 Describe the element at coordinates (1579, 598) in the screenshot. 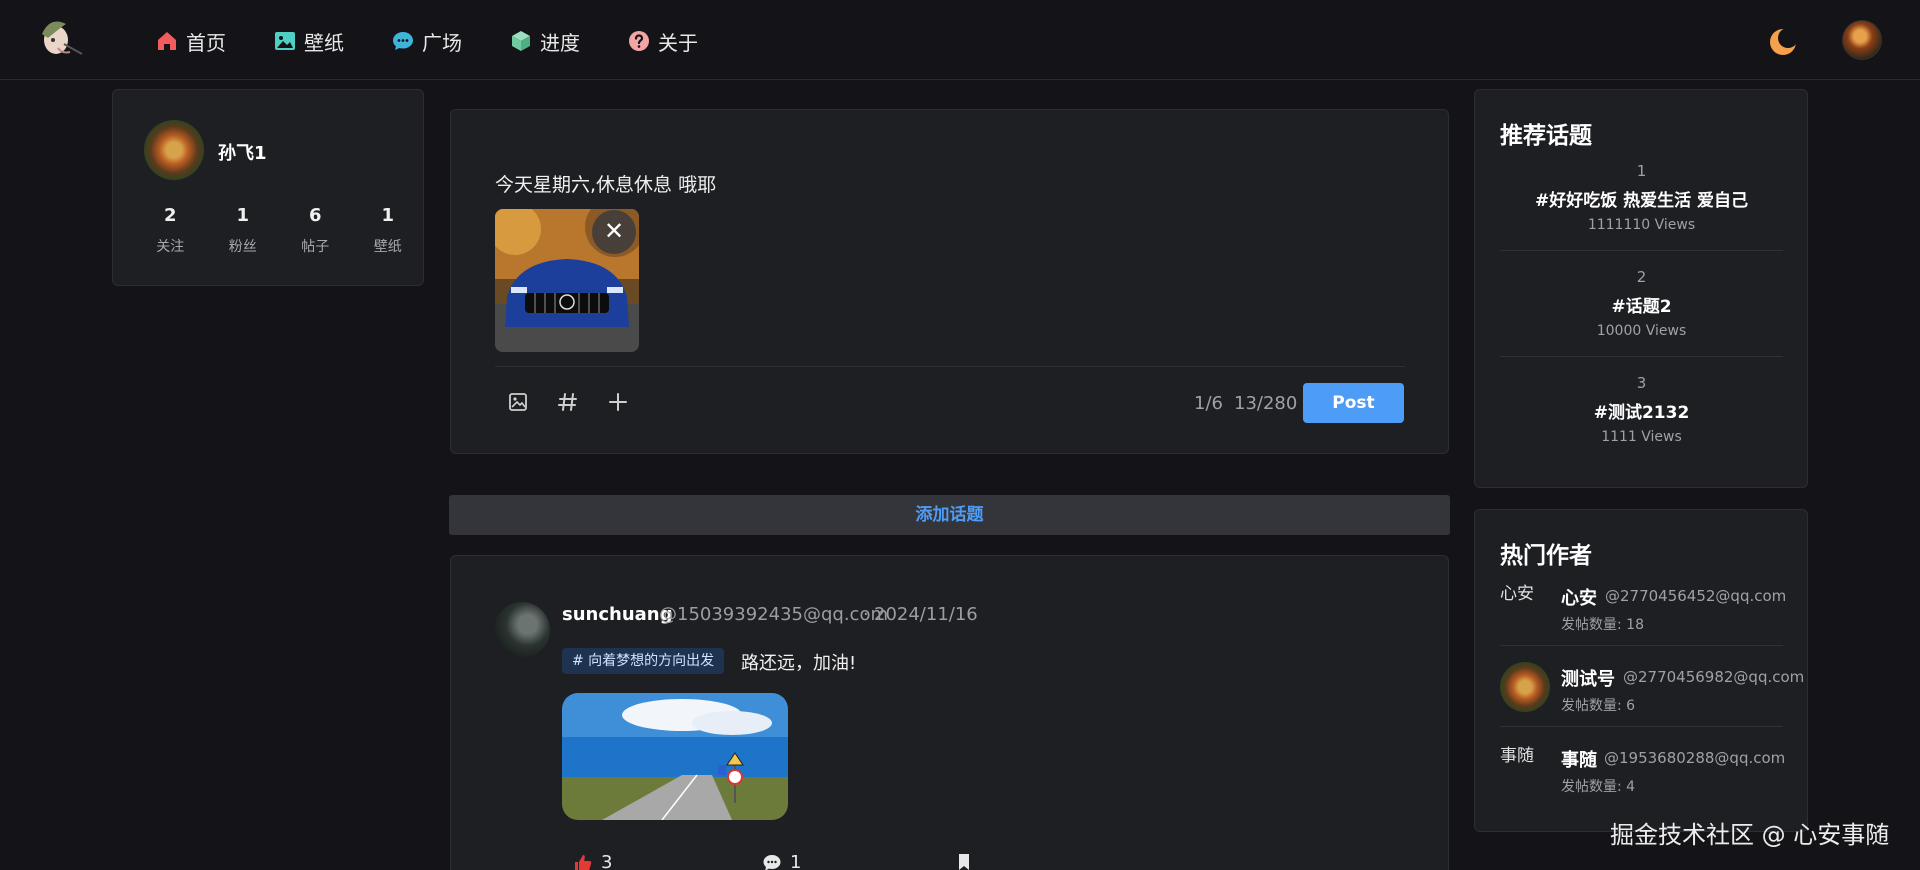

I see `author-name: 心安` at that location.